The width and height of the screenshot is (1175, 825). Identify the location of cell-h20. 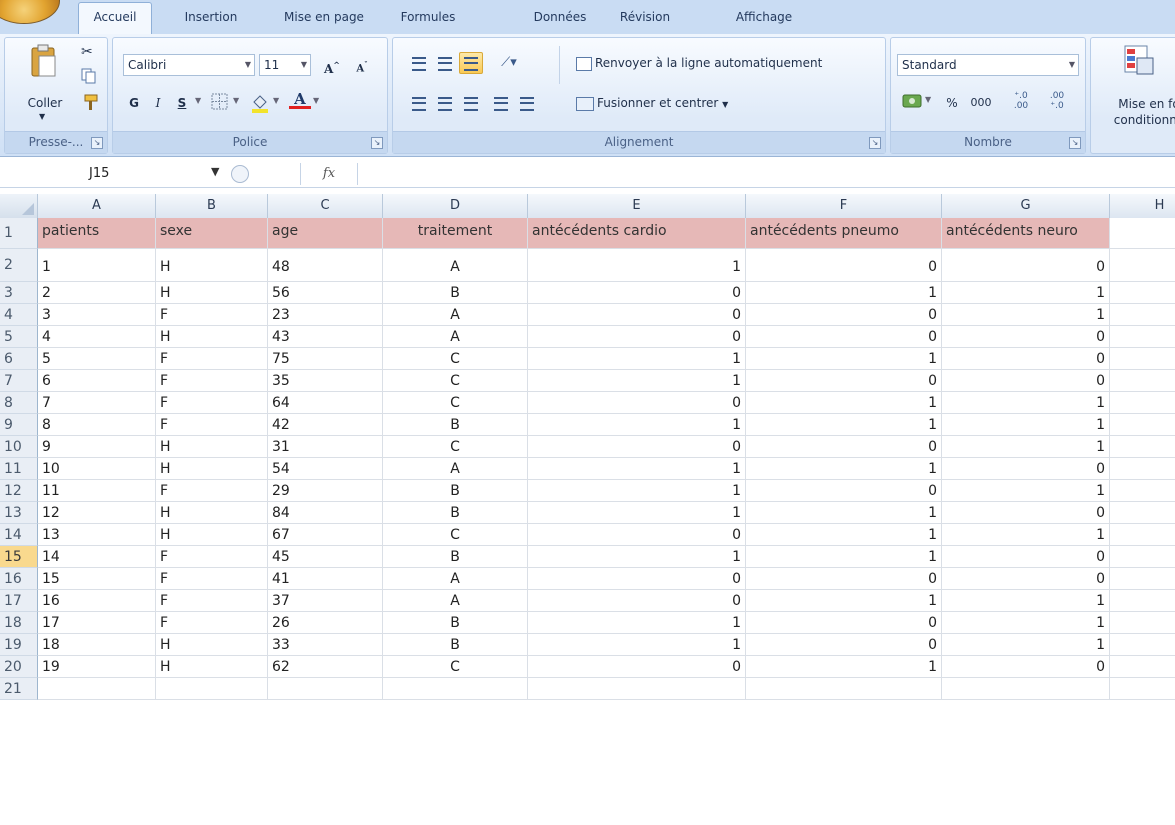
(1142, 667).